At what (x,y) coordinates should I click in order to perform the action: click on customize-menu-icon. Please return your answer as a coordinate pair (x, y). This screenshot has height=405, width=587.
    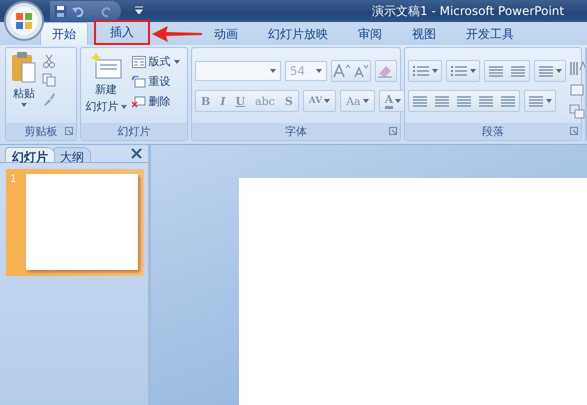
    Looking at the image, I should click on (139, 10).